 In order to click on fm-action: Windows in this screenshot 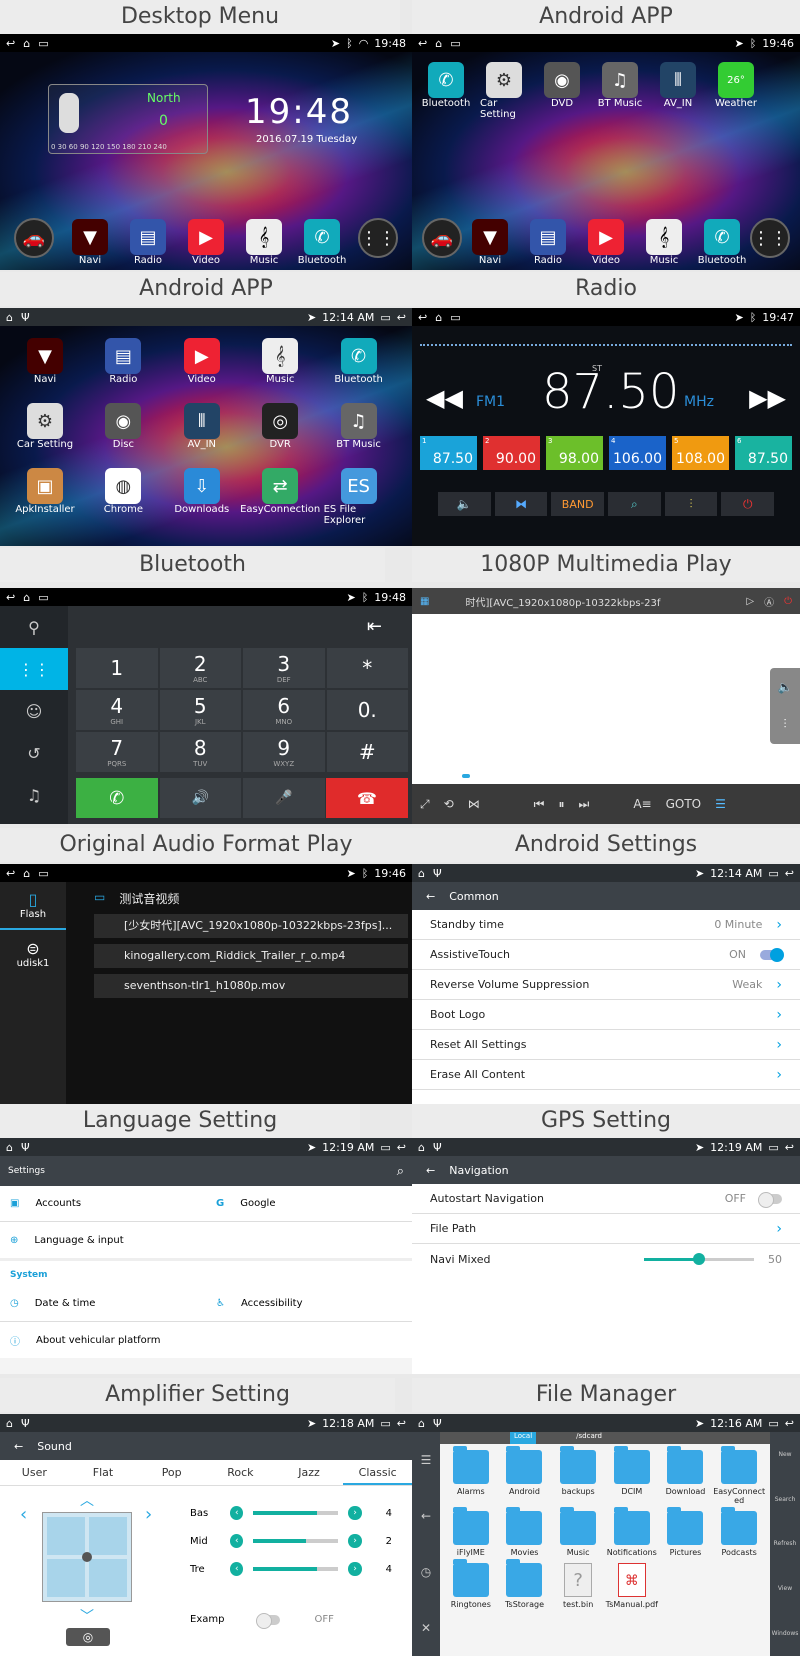, I will do `click(785, 1633)`.